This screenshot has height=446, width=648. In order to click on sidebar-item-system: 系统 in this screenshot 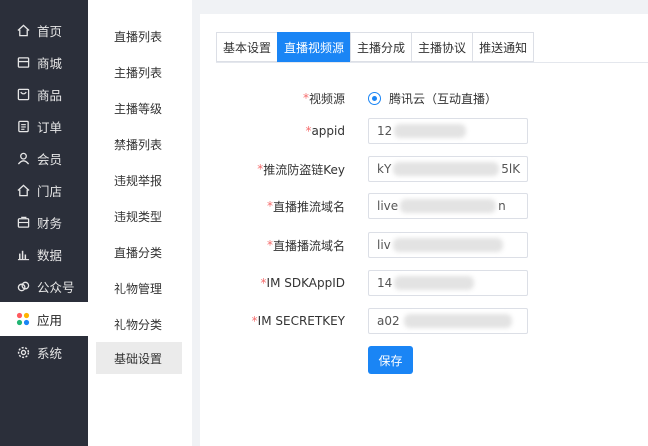, I will do `click(44, 352)`.